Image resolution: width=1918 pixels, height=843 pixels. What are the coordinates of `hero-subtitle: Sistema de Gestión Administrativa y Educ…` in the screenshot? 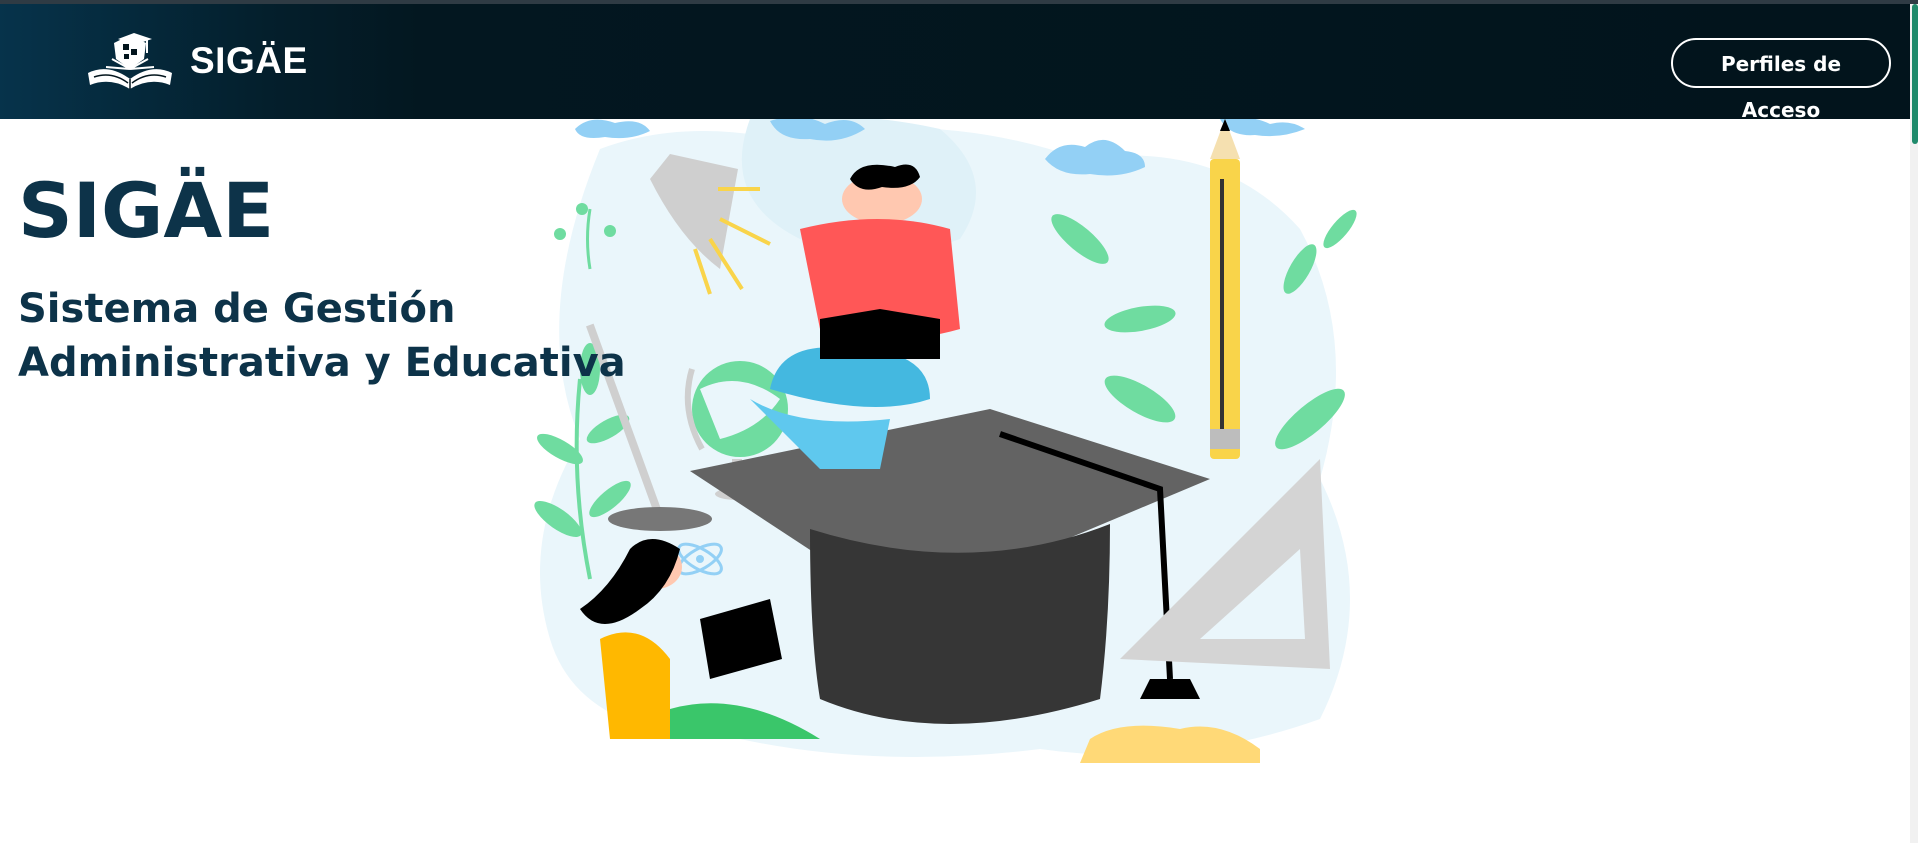 It's located at (322, 336).